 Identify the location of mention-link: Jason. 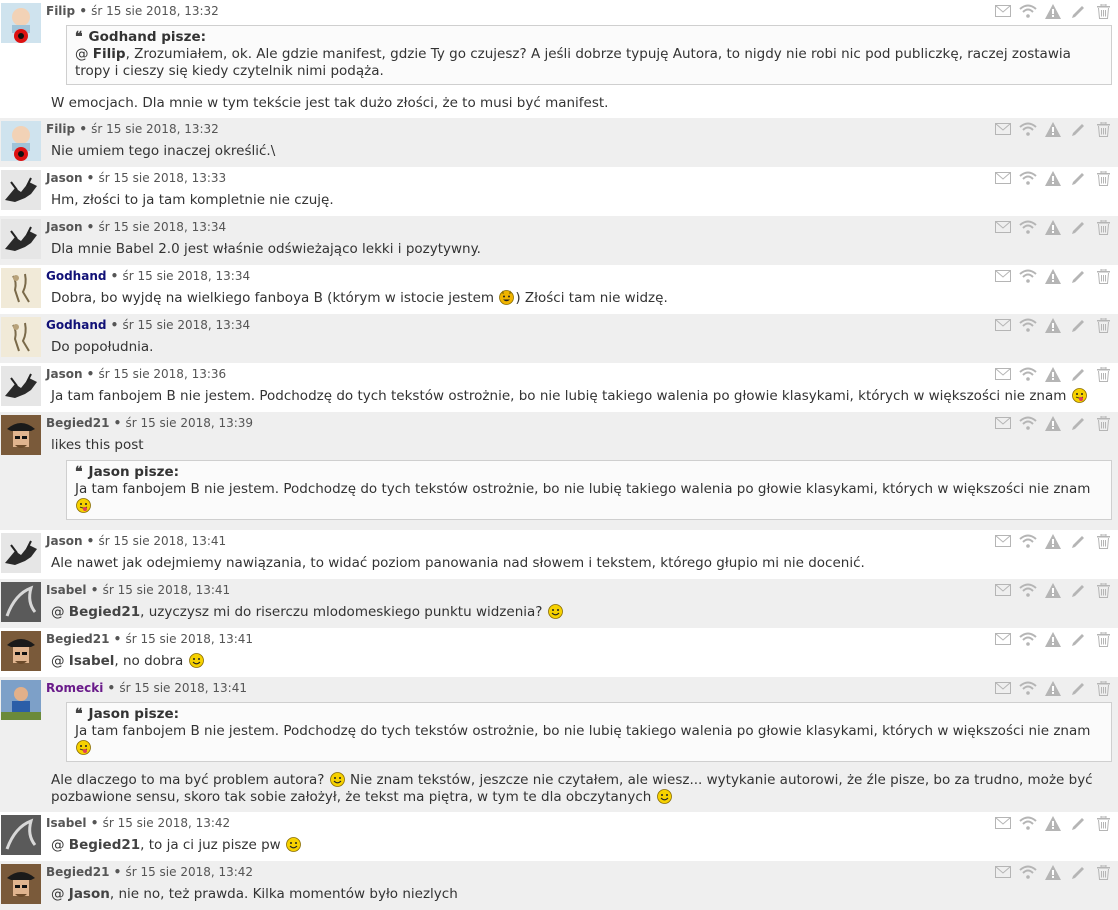
(89, 894).